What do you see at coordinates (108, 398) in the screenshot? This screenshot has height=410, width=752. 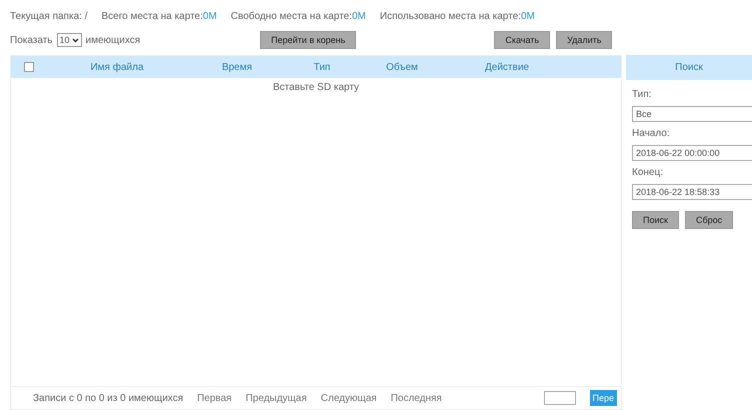 I see `record-summary: Записи с 0 по 0 из 0 имеющихся` at bounding box center [108, 398].